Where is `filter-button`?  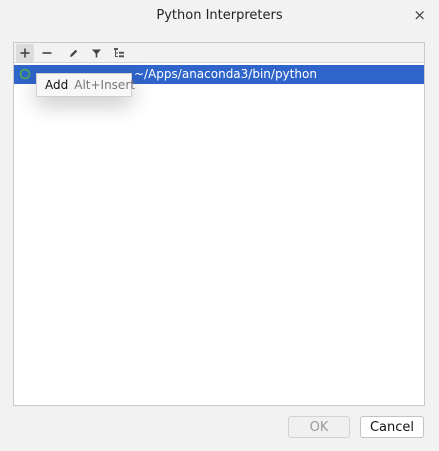 filter-button is located at coordinates (96, 53).